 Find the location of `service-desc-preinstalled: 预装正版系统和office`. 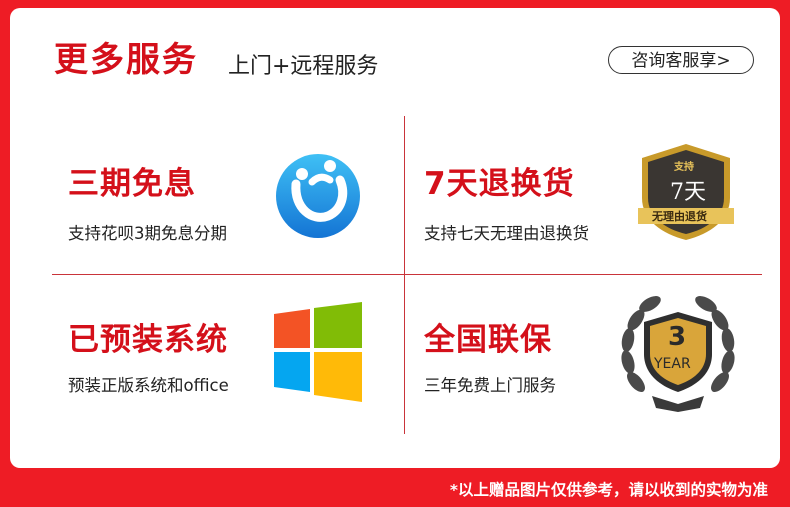

service-desc-preinstalled: 预装正版系统和office is located at coordinates (148, 385).